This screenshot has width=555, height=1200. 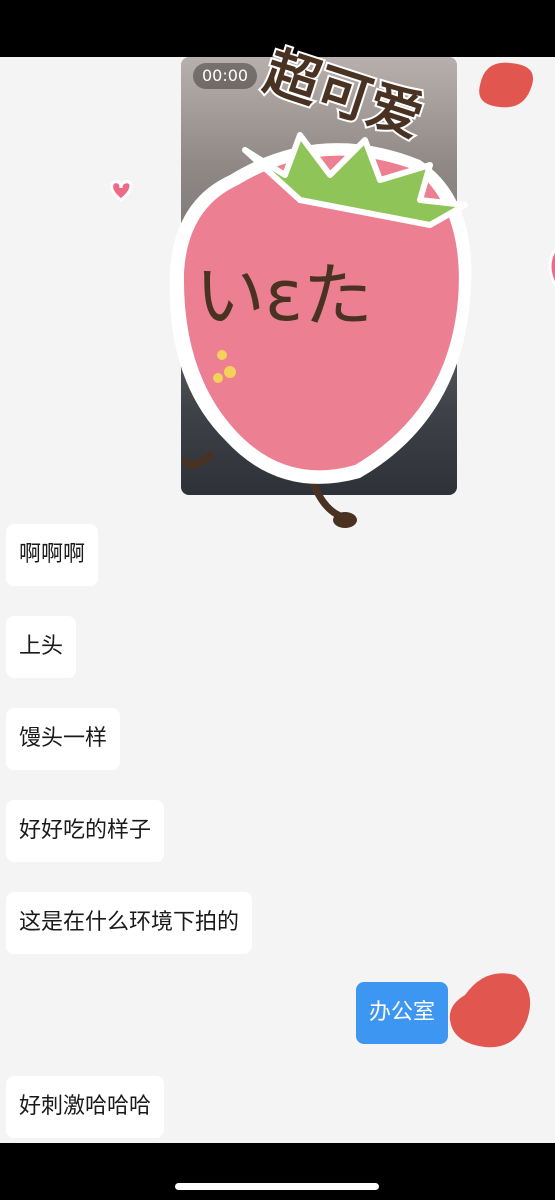 I want to click on message-bubble: 好刺激哈哈哈, so click(x=85, y=1107).